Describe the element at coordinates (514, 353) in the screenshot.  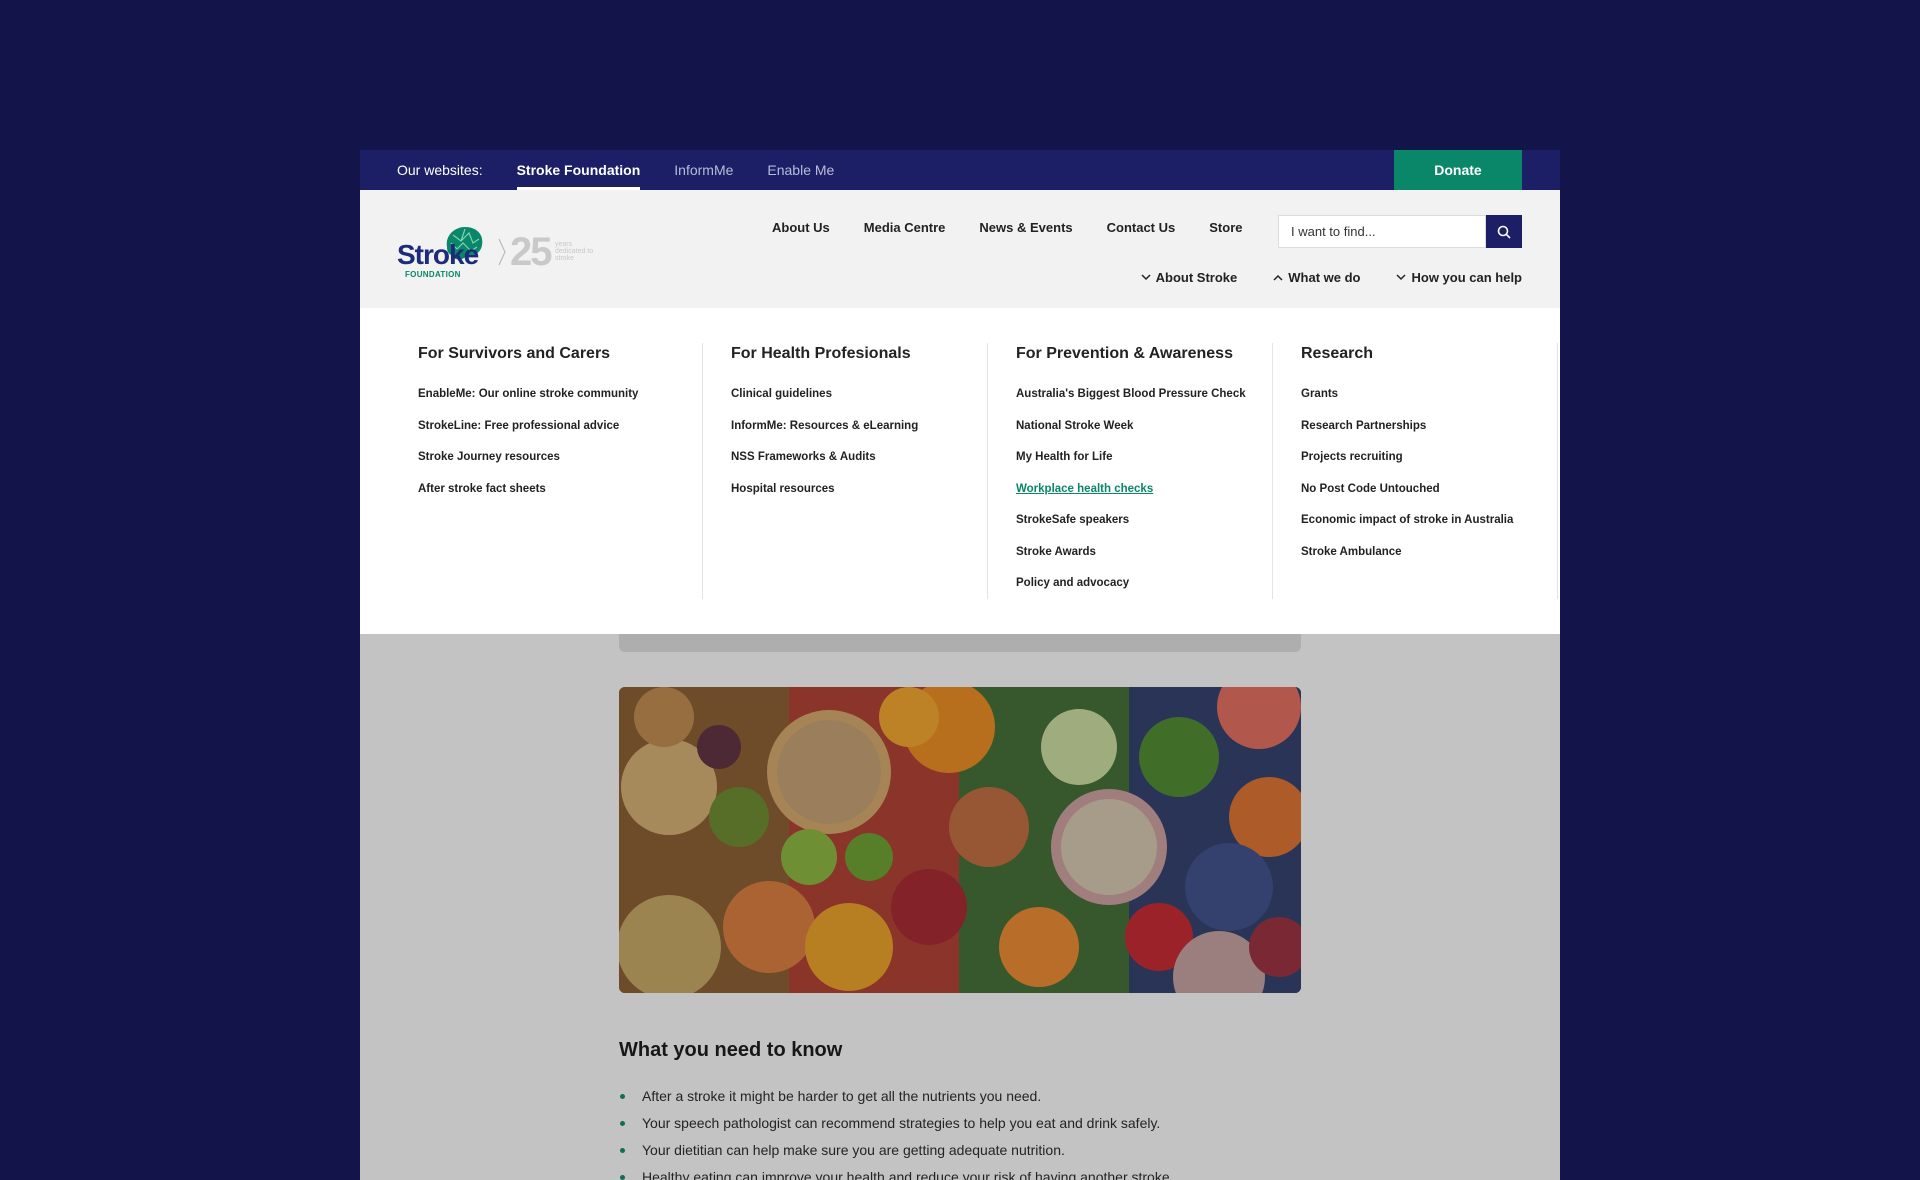
I see `menu-column-heading: For Survivors and Carers` at that location.